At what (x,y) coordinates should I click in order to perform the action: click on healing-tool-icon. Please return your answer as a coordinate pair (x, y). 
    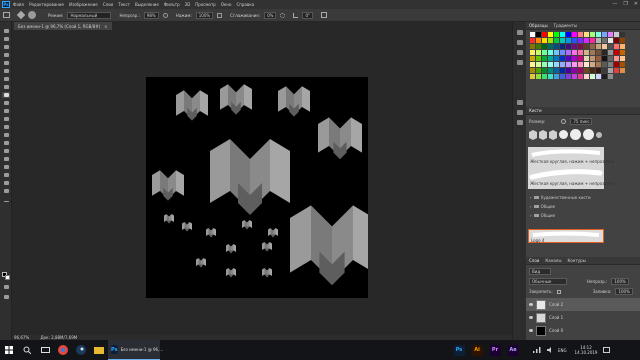
    Looking at the image, I should click on (6, 87).